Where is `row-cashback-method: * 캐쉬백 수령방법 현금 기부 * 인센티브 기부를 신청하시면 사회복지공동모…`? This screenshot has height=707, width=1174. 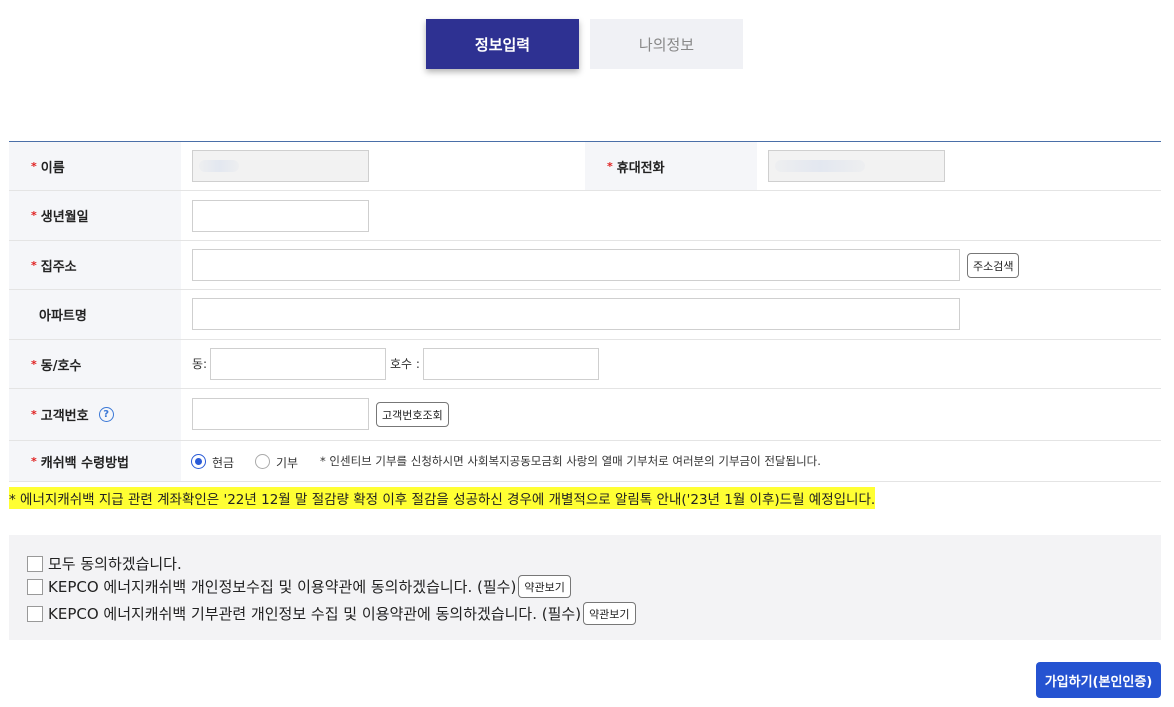
row-cashback-method: * 캐쉬백 수령방법 현금 기부 * 인센티브 기부를 신청하시면 사회복지공동모… is located at coordinates (585, 461).